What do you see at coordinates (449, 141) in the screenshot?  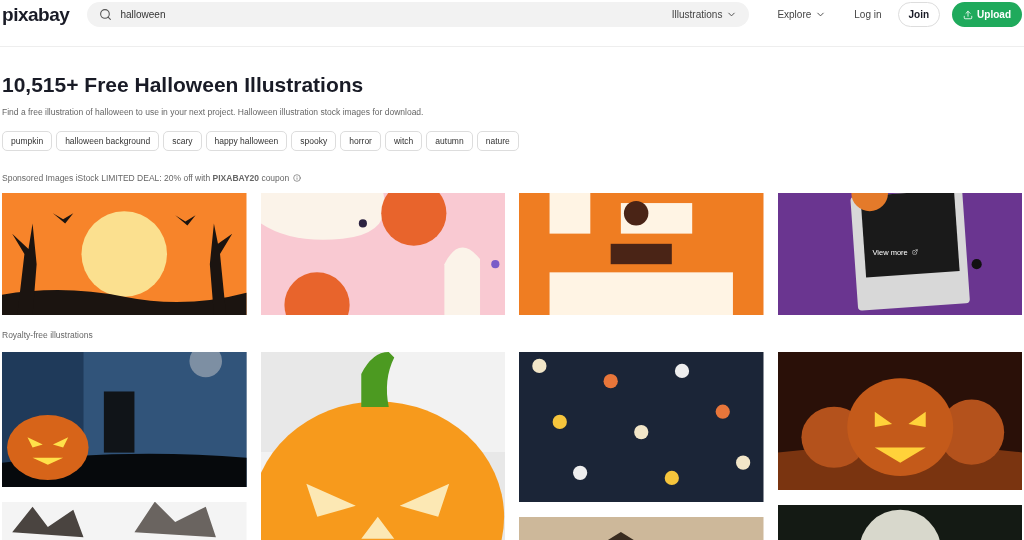 I see `tag-chip: autumn` at bounding box center [449, 141].